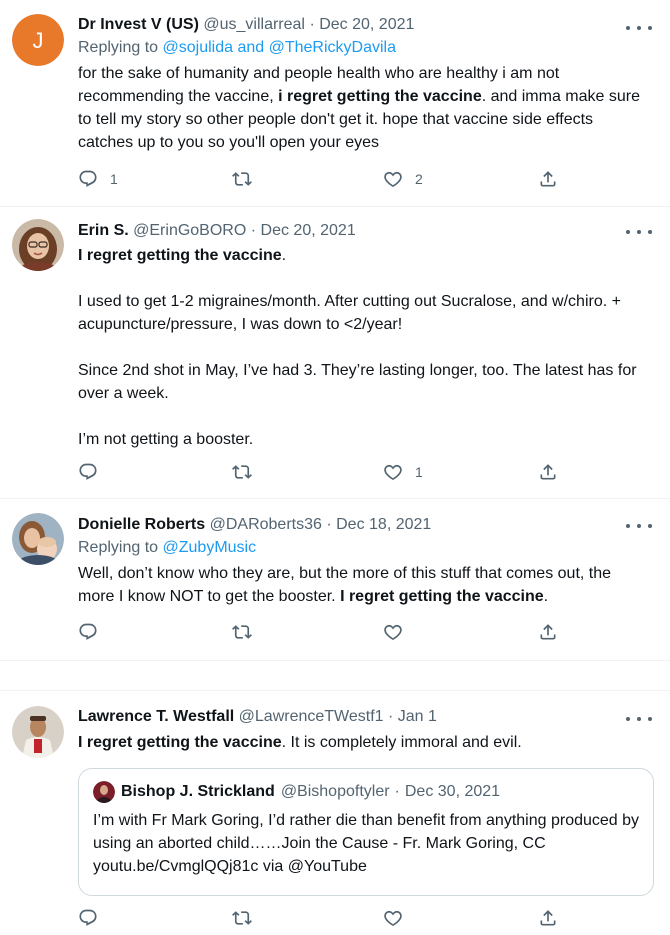 The image size is (670, 935). Describe the element at coordinates (114, 179) in the screenshot. I see `reply-count: 1` at that location.